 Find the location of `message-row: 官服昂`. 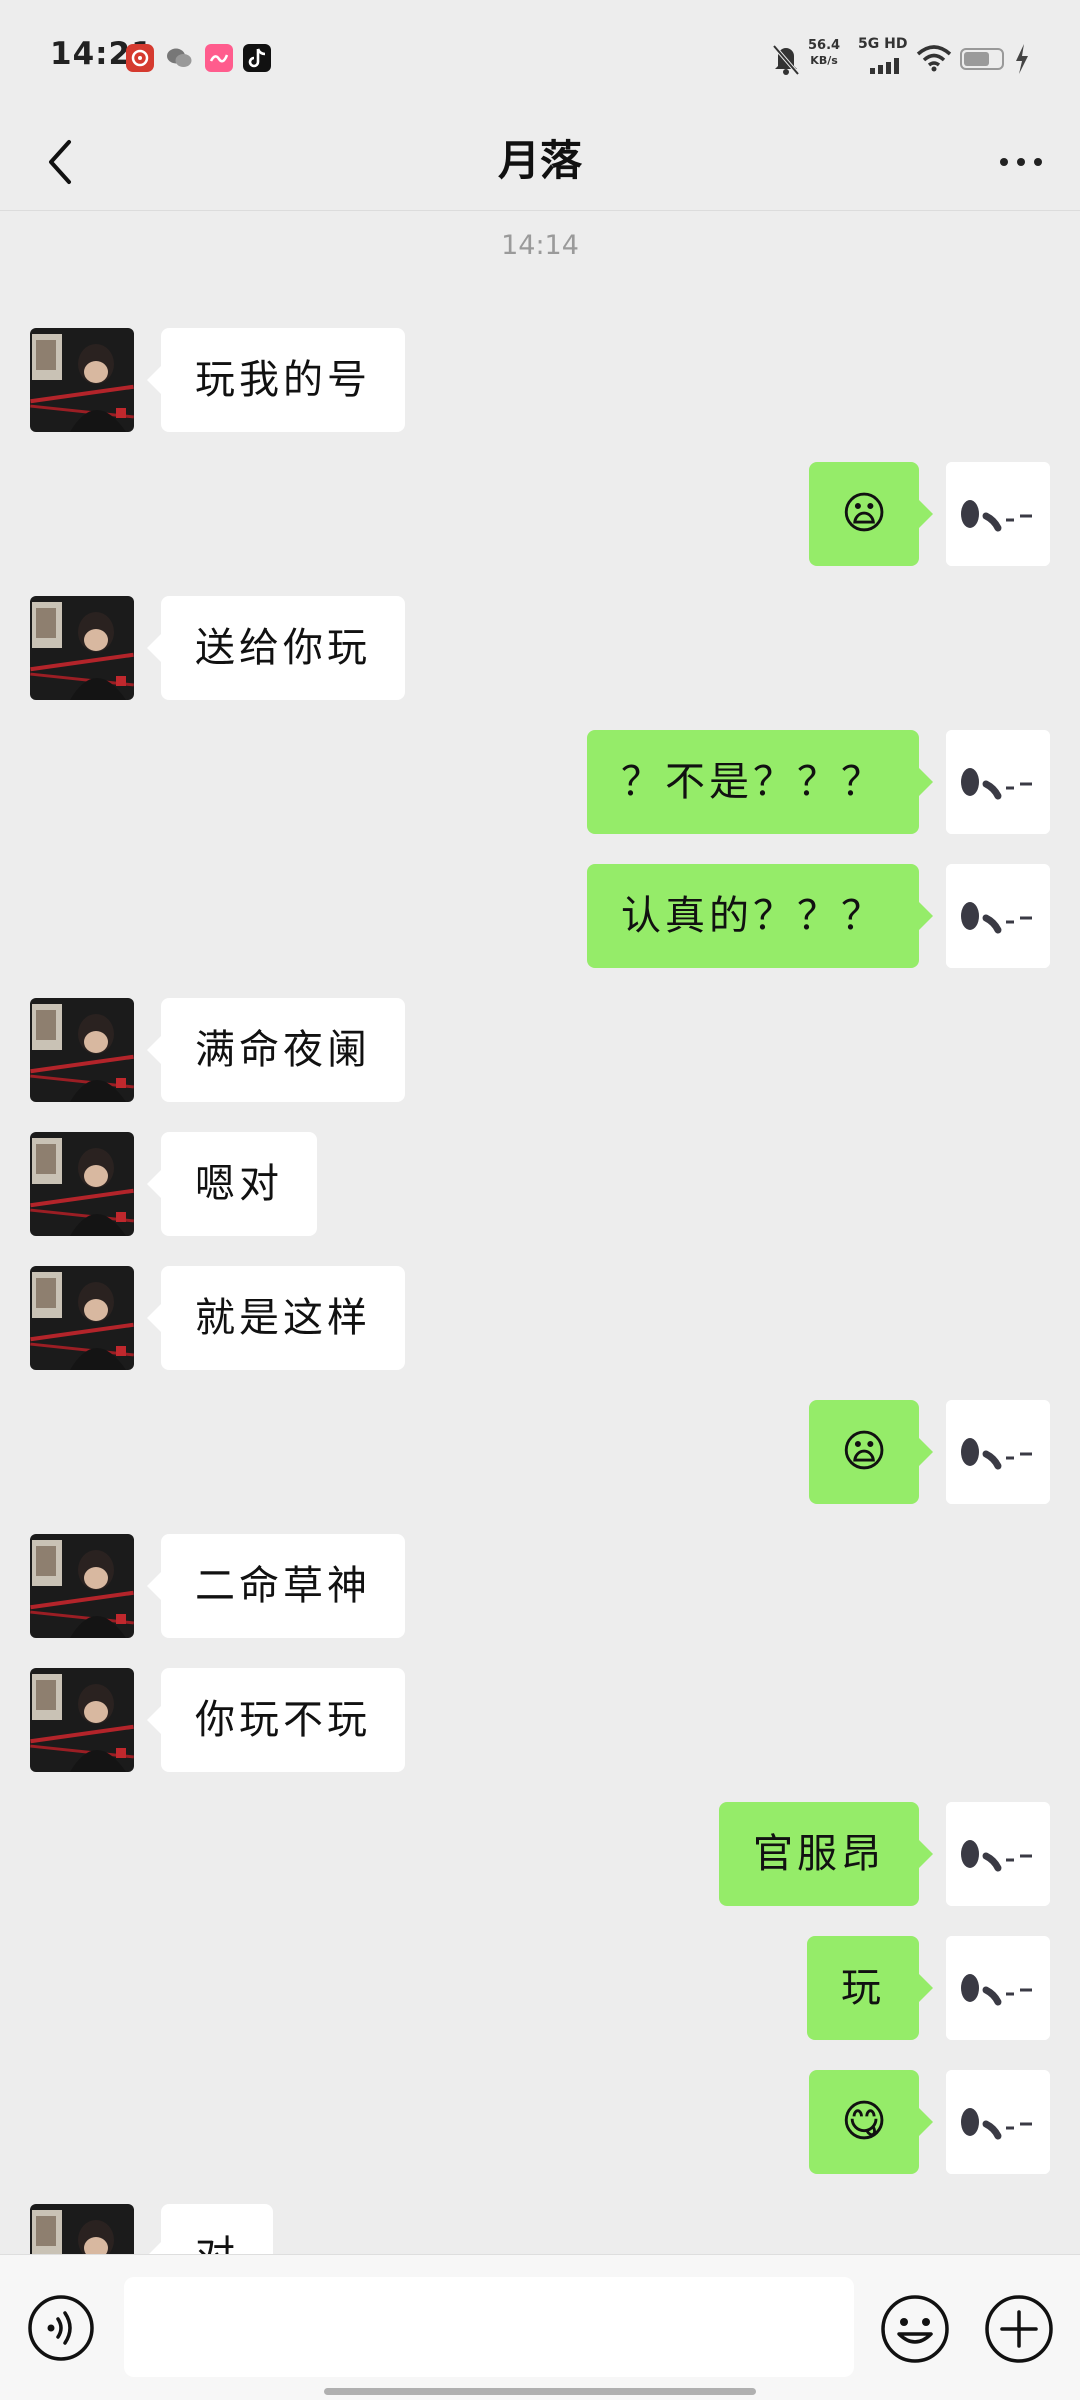

message-row: 官服昂 is located at coordinates (540, 1854).